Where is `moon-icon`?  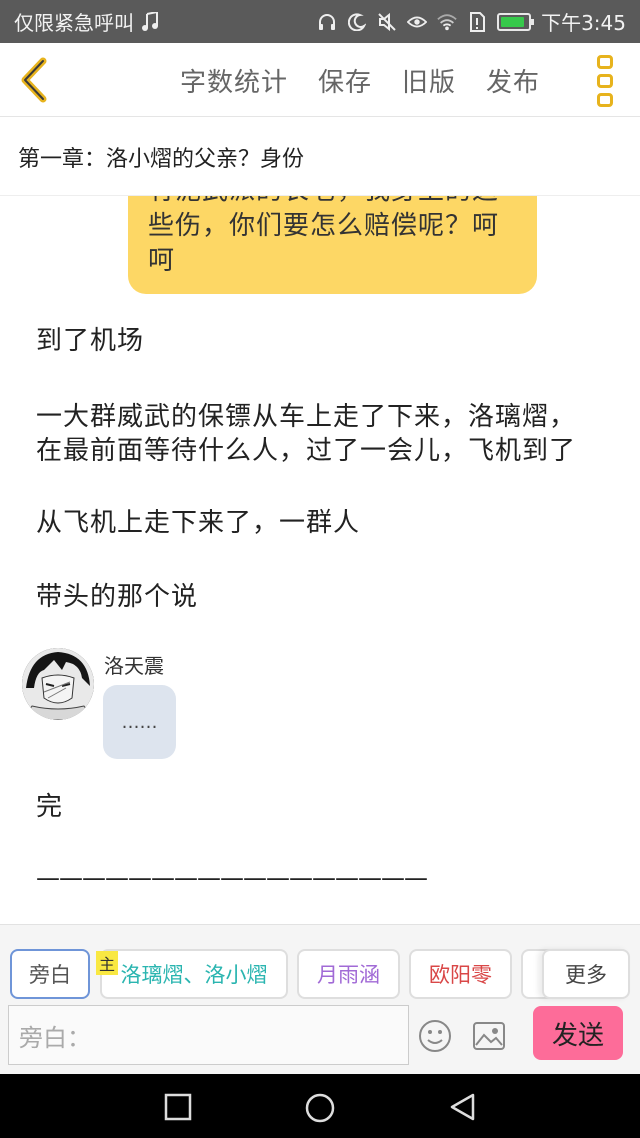 moon-icon is located at coordinates (357, 22).